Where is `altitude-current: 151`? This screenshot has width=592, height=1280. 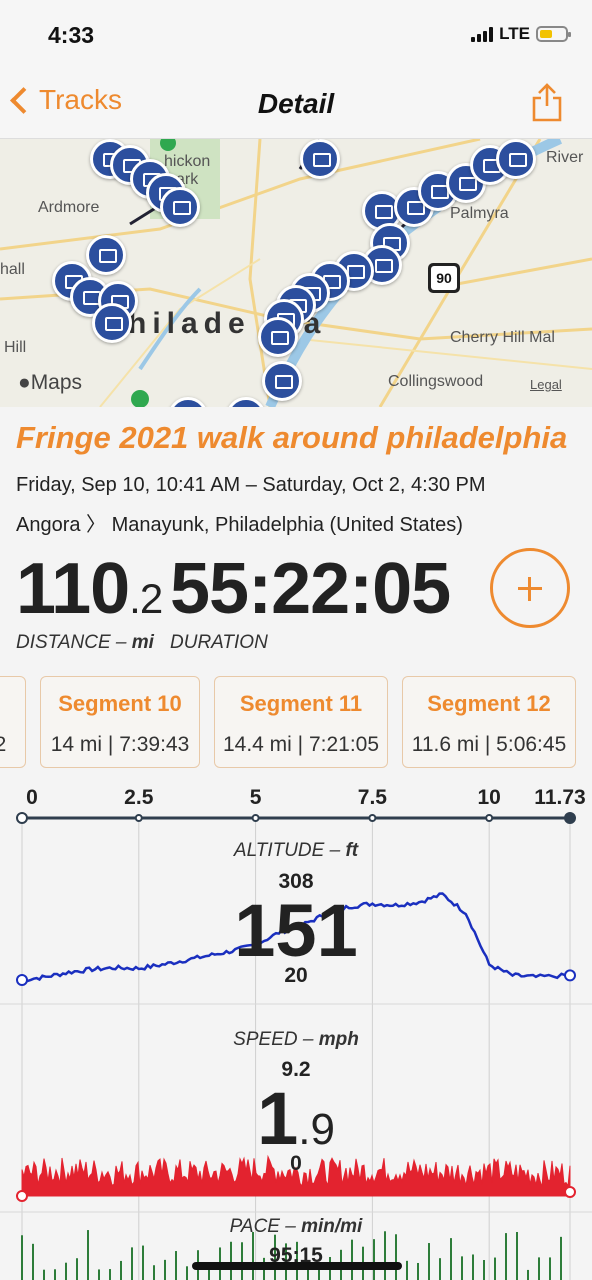 altitude-current: 151 is located at coordinates (296, 930).